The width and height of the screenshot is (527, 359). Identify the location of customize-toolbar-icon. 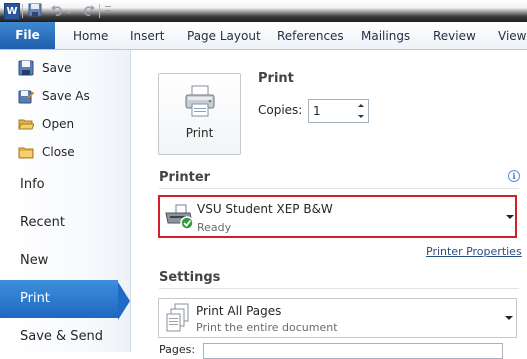
(108, 10).